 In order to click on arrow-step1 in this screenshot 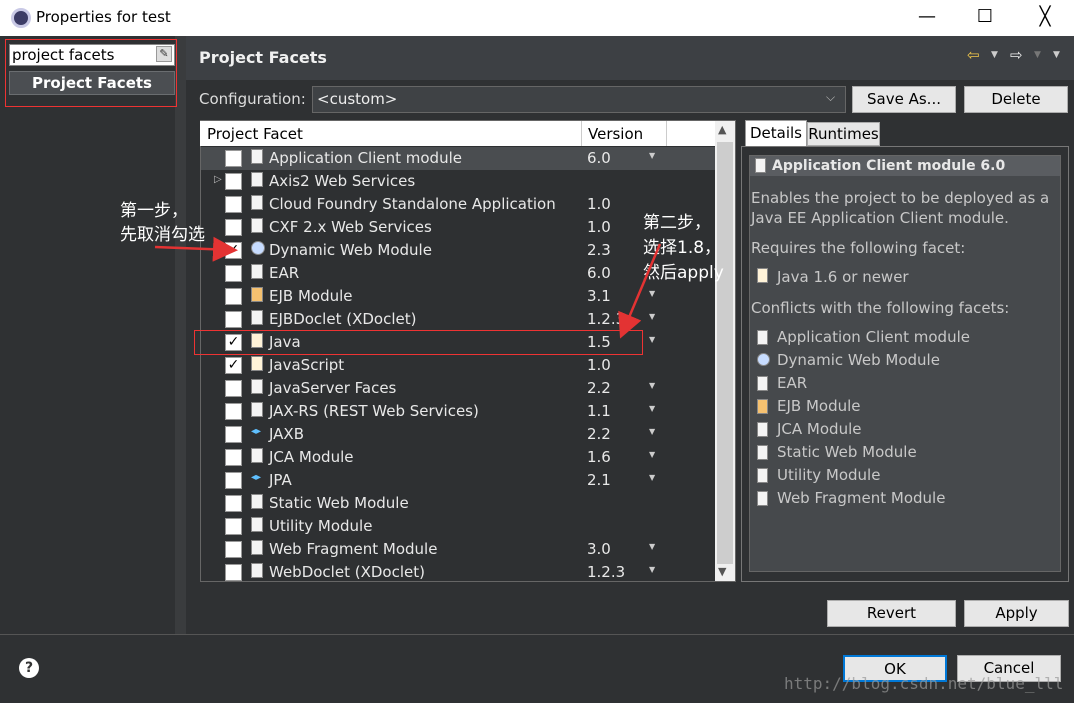, I will do `click(196, 249)`.